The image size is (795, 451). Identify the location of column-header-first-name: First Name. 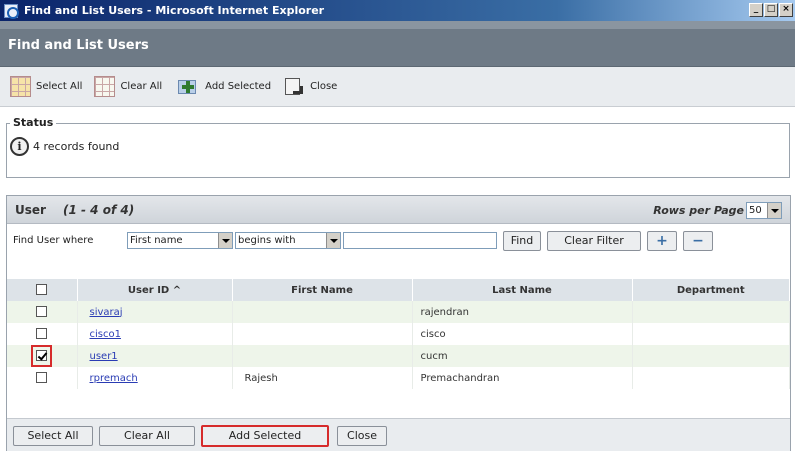
(322, 290).